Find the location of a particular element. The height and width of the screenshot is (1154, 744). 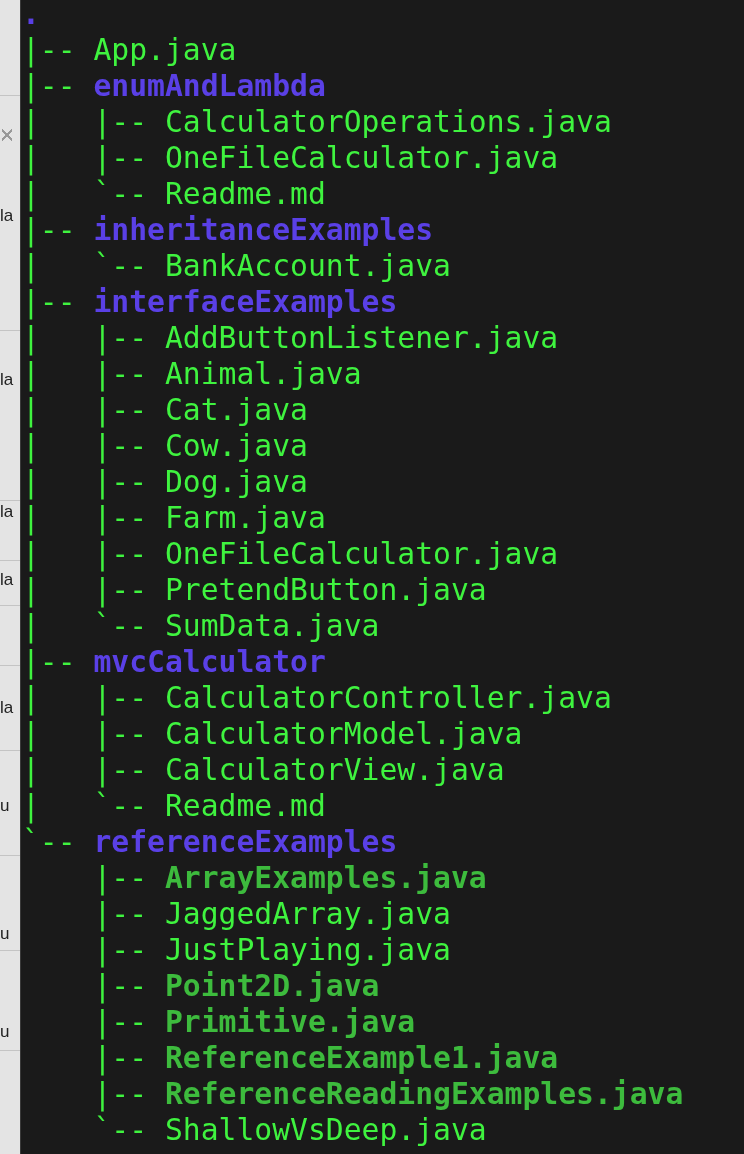

file-name: App.java is located at coordinates (165, 49).